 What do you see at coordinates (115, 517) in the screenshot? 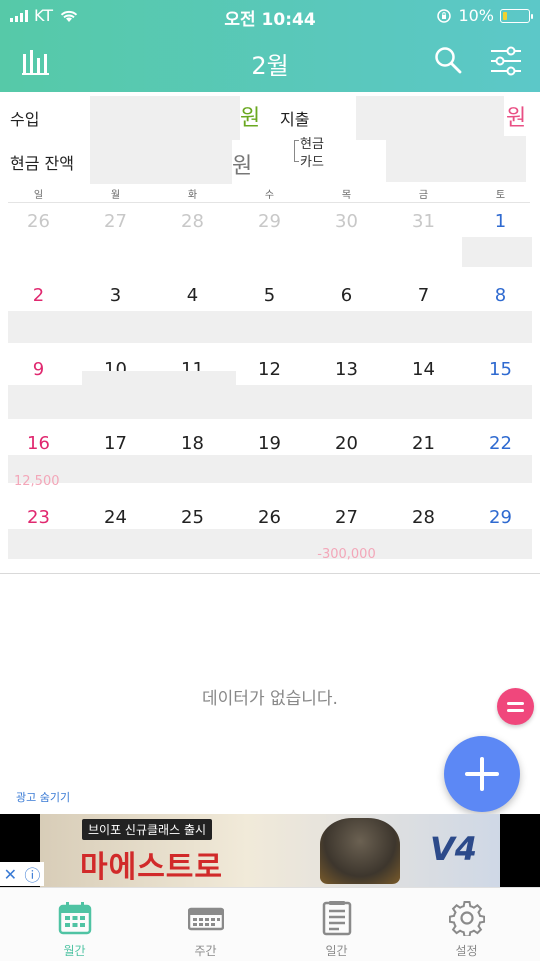
I see `day-cell: 24` at bounding box center [115, 517].